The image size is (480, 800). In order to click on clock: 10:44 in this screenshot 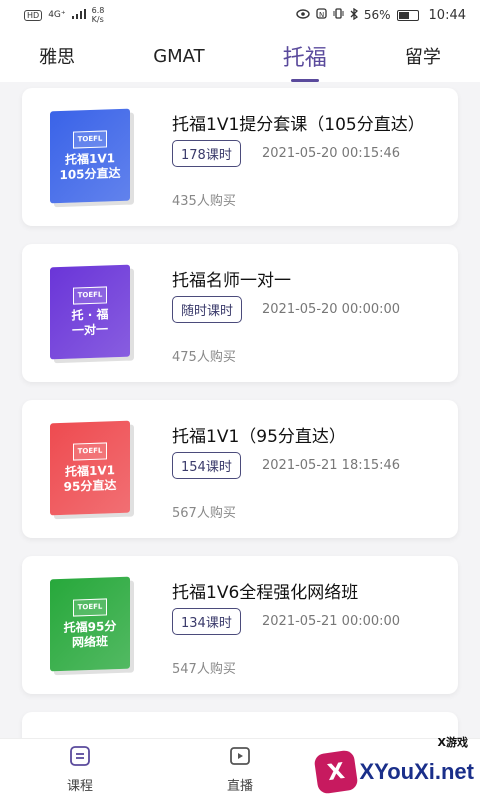, I will do `click(447, 15)`.